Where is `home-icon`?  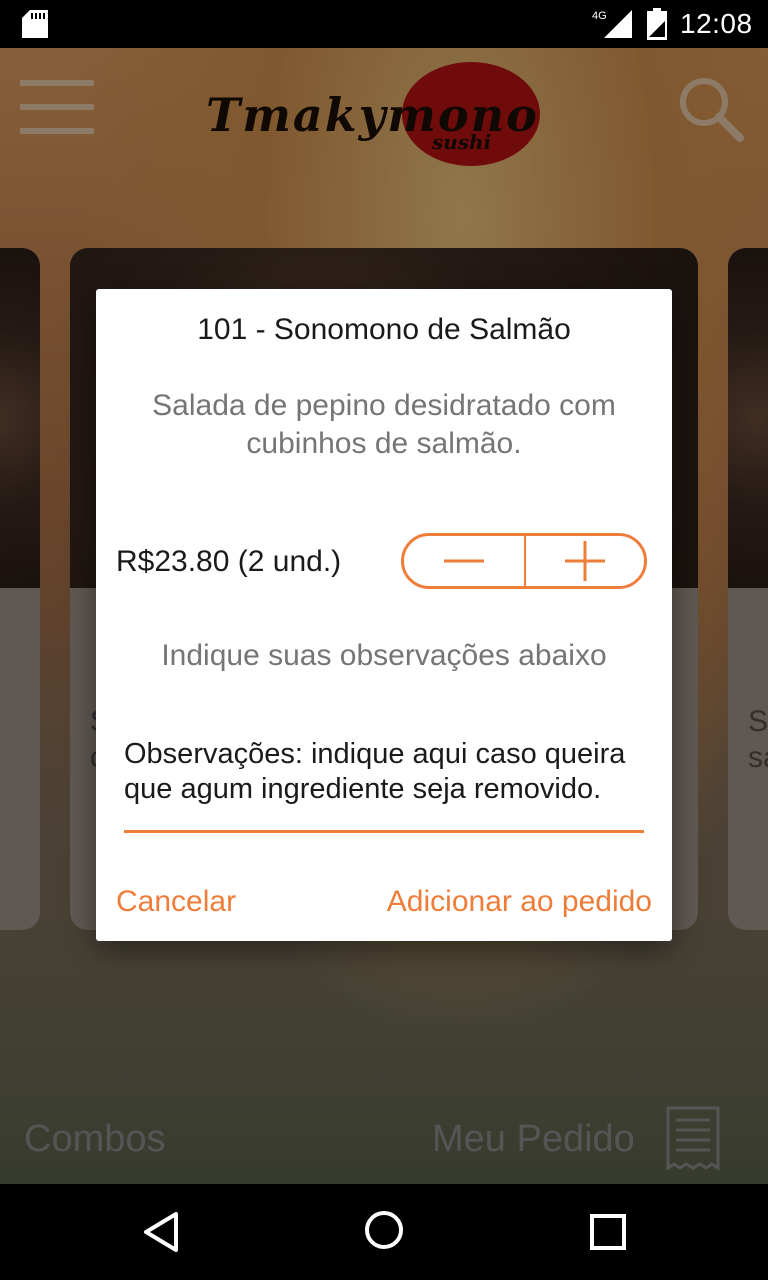
home-icon is located at coordinates (384, 1230).